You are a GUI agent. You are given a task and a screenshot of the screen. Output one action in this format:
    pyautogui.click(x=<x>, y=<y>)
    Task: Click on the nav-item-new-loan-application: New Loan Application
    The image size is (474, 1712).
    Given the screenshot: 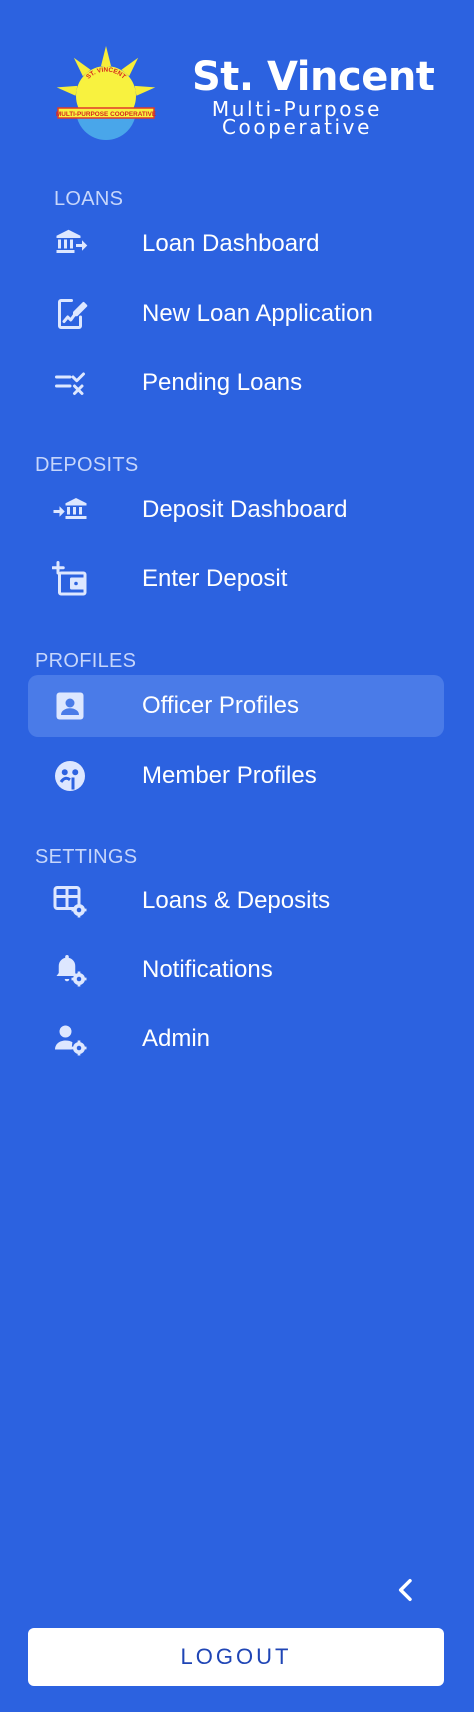 What is the action you would take?
    pyautogui.click(x=236, y=314)
    